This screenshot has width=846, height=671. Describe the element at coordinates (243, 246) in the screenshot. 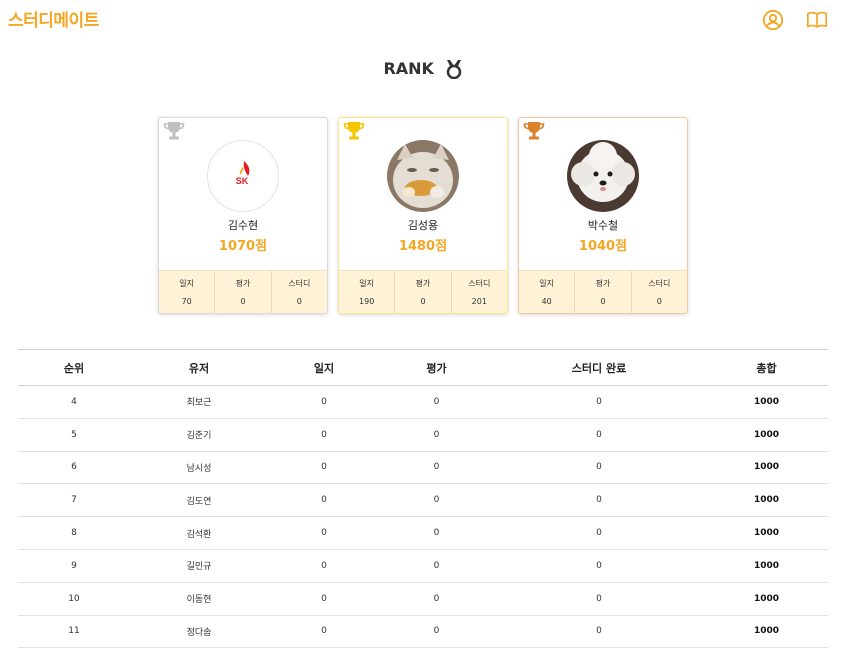

I see `user-score: 1070점` at that location.